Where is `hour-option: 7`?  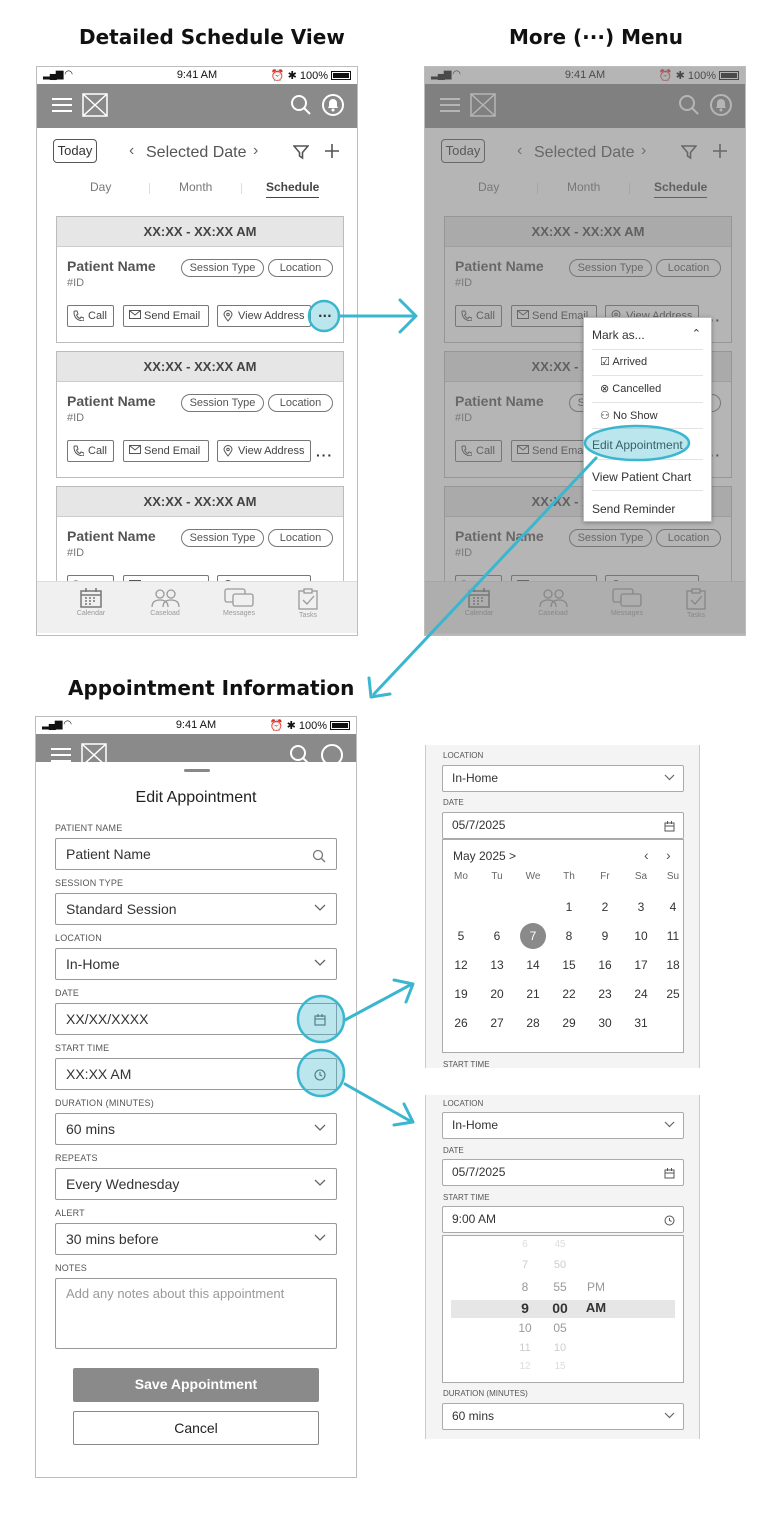 hour-option: 7 is located at coordinates (525, 1265).